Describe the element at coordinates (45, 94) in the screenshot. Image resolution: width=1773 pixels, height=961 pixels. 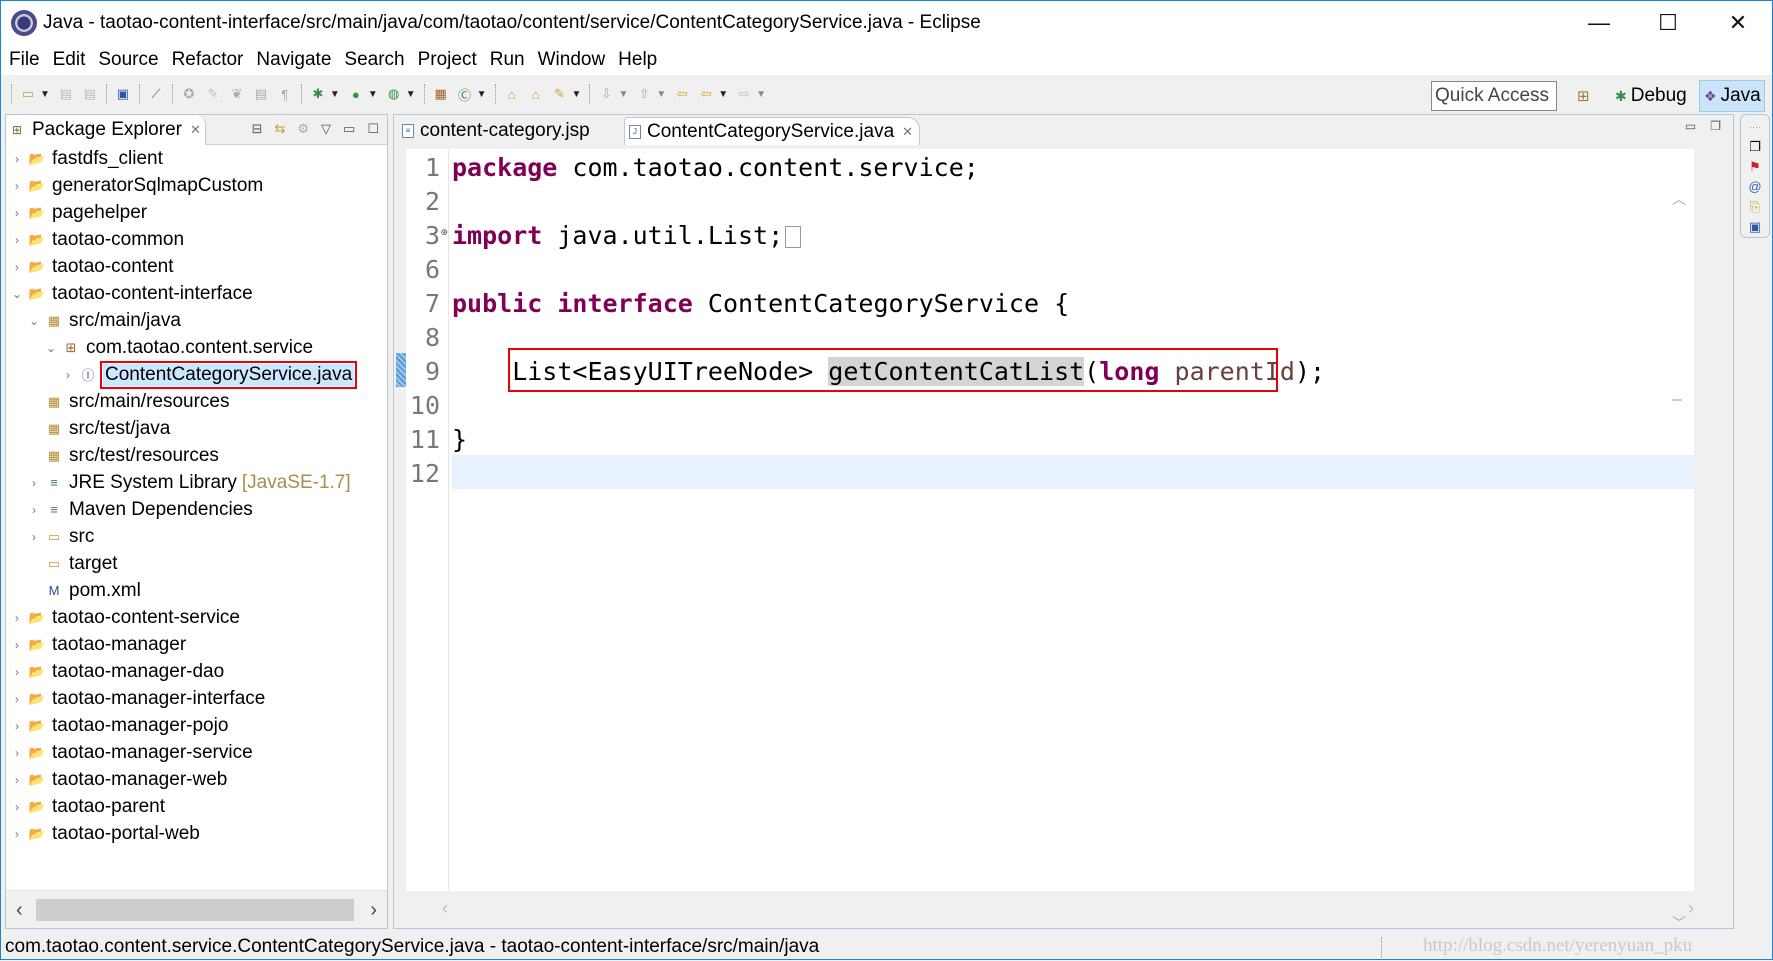
I see `new-dropdown-icon: ▼` at that location.